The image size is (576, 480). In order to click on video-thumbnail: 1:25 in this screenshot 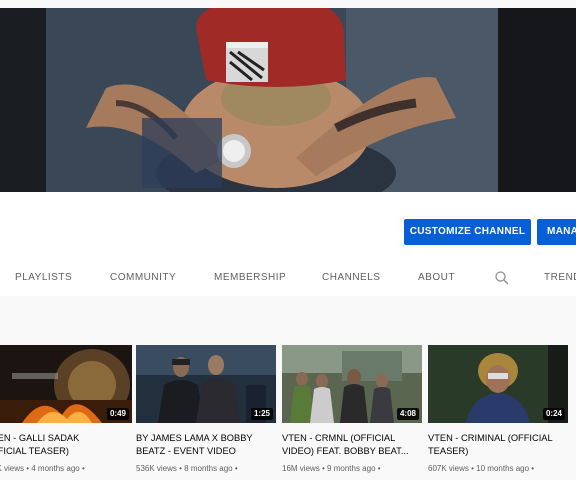, I will do `click(206, 384)`.